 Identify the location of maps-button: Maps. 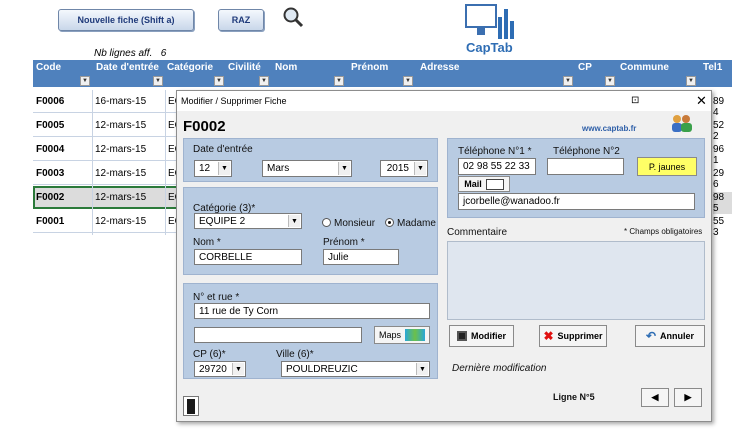
(402, 335).